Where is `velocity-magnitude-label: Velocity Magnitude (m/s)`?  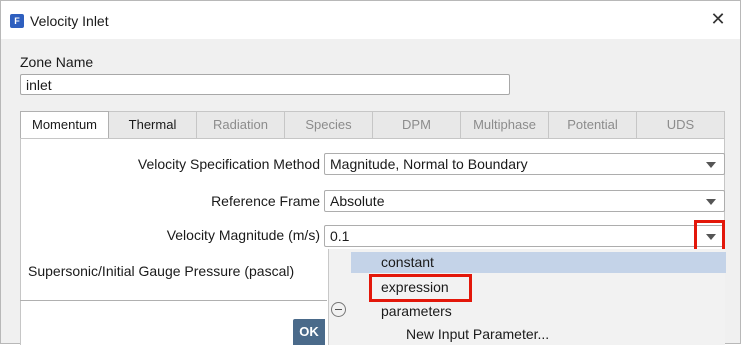
velocity-magnitude-label: Velocity Magnitude (m/s) is located at coordinates (243, 235).